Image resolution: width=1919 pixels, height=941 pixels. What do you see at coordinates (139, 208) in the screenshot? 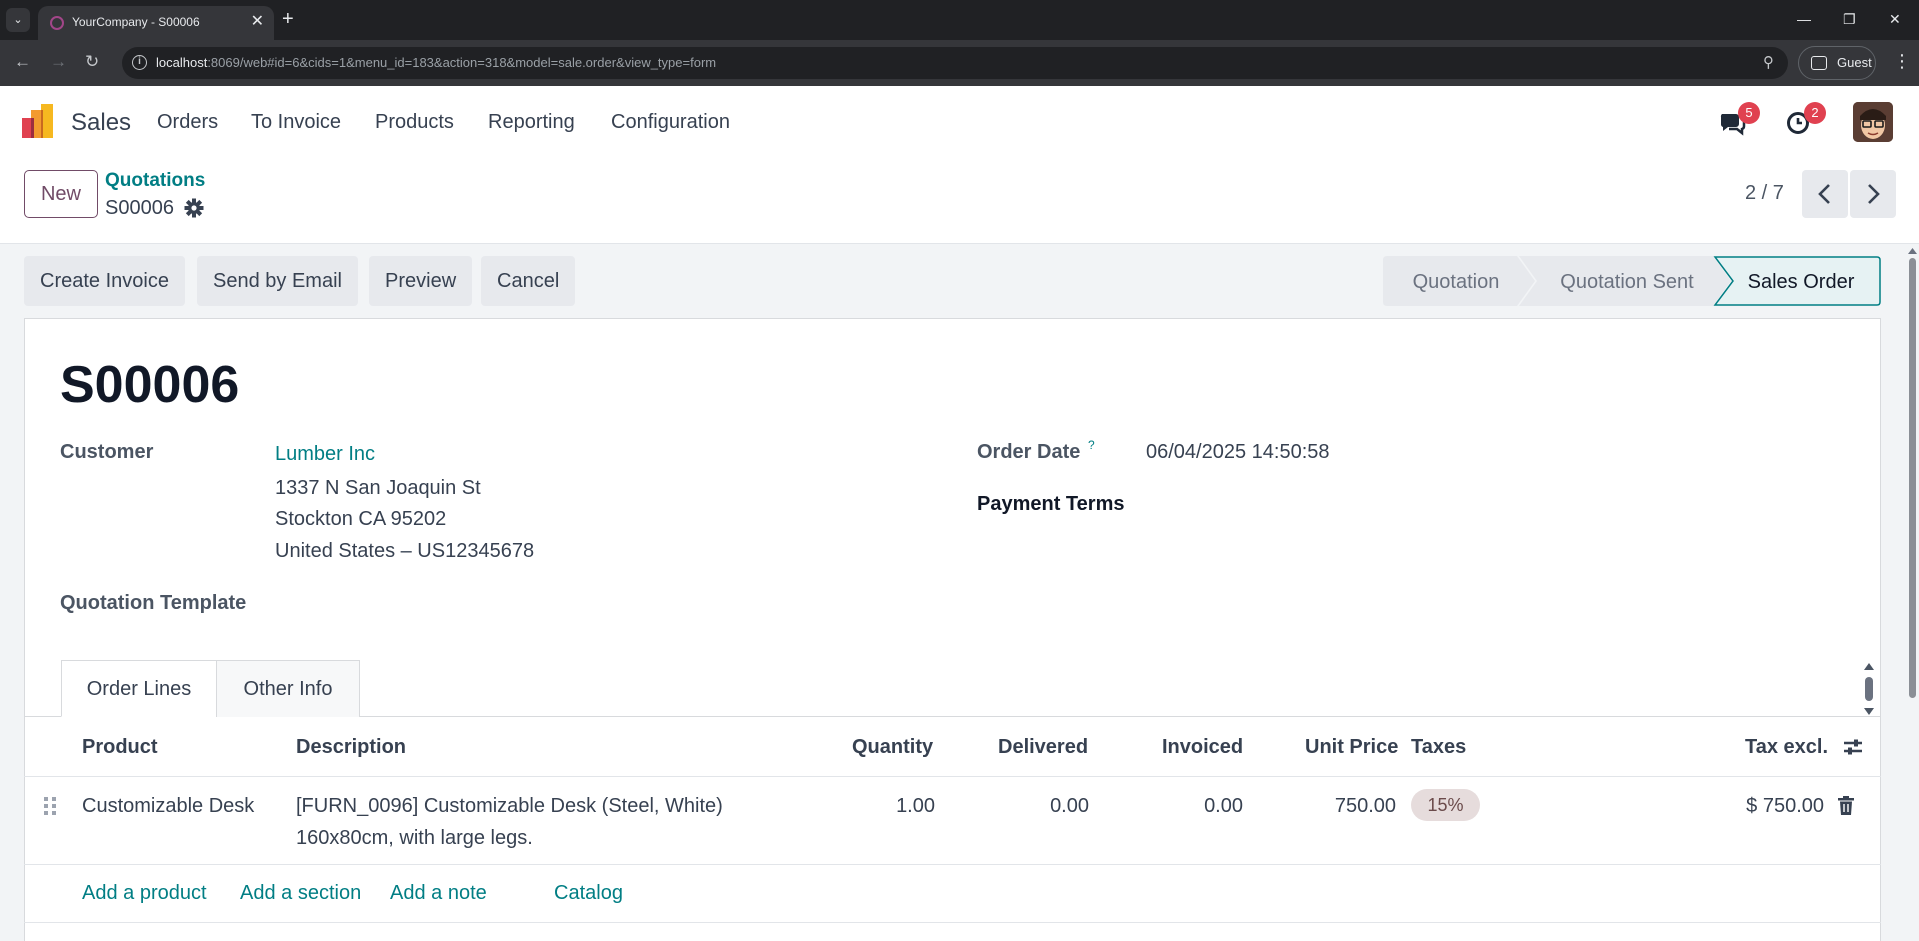
I see `breadcrumb-current-record: S00006` at bounding box center [139, 208].